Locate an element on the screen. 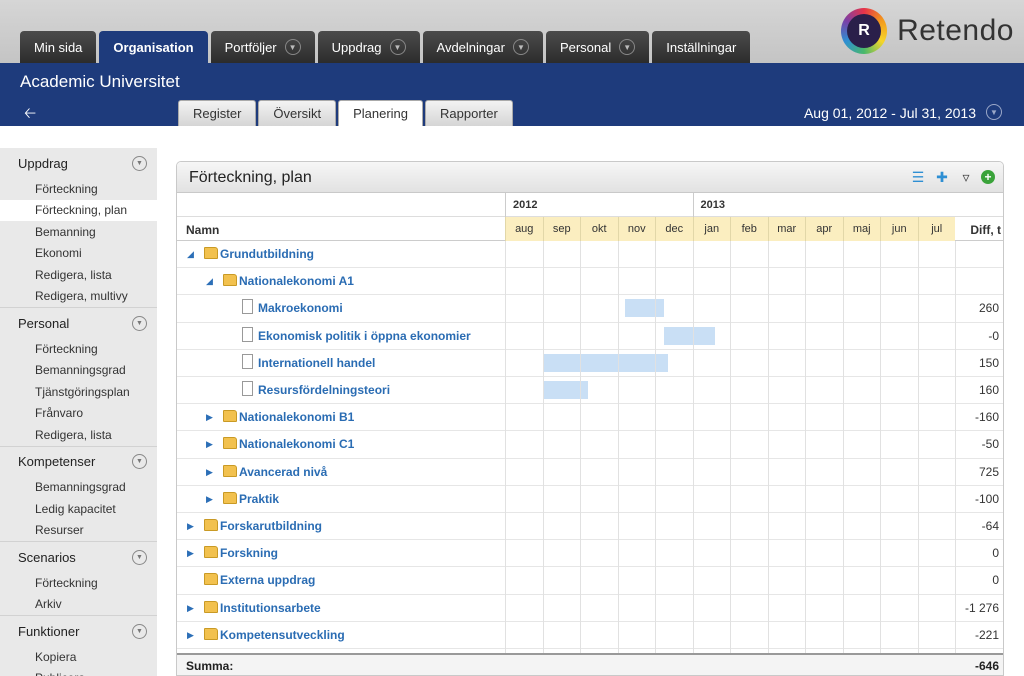 This screenshot has height=676, width=1024. row-name-link: Nationalekonomi C1 is located at coordinates (296, 444).